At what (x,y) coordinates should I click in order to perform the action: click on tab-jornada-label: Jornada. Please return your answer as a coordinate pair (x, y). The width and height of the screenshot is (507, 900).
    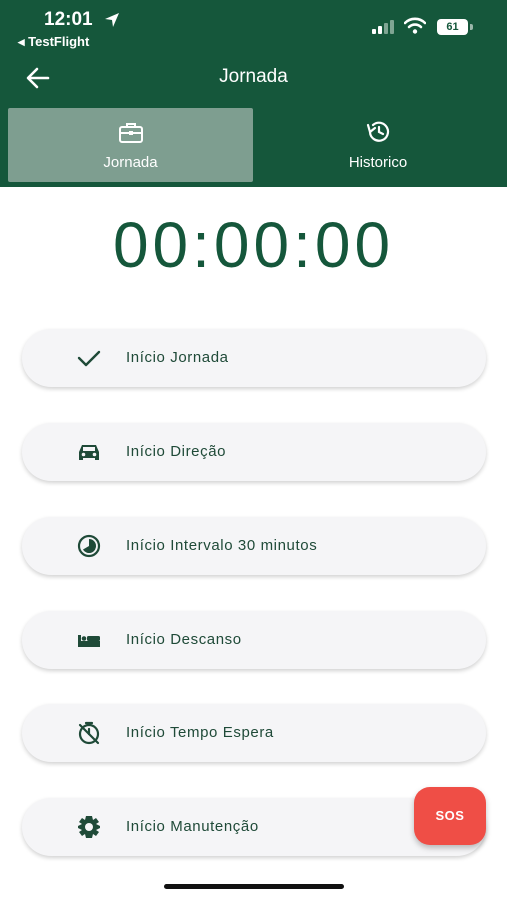
    Looking at the image, I should click on (130, 162).